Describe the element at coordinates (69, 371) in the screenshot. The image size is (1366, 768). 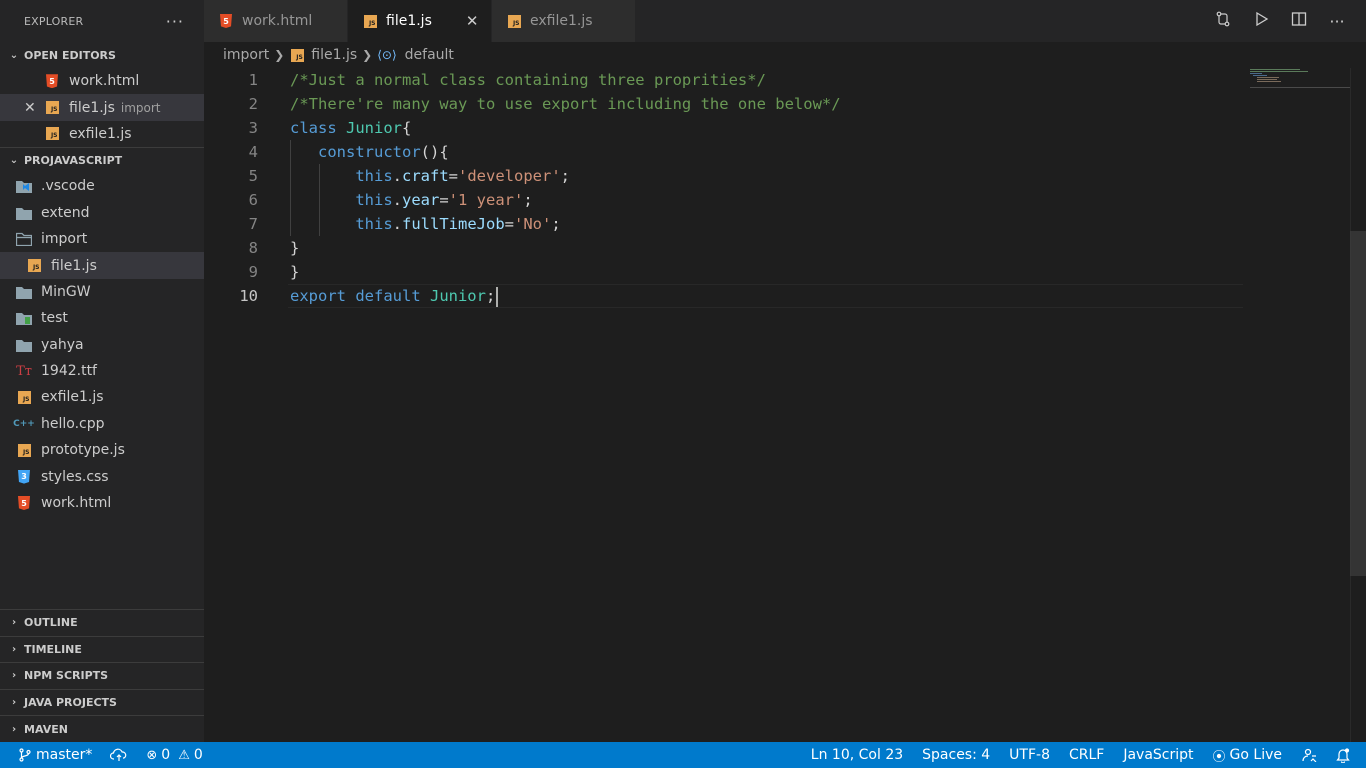
I see `tree-item-label: 1942.ttf` at that location.